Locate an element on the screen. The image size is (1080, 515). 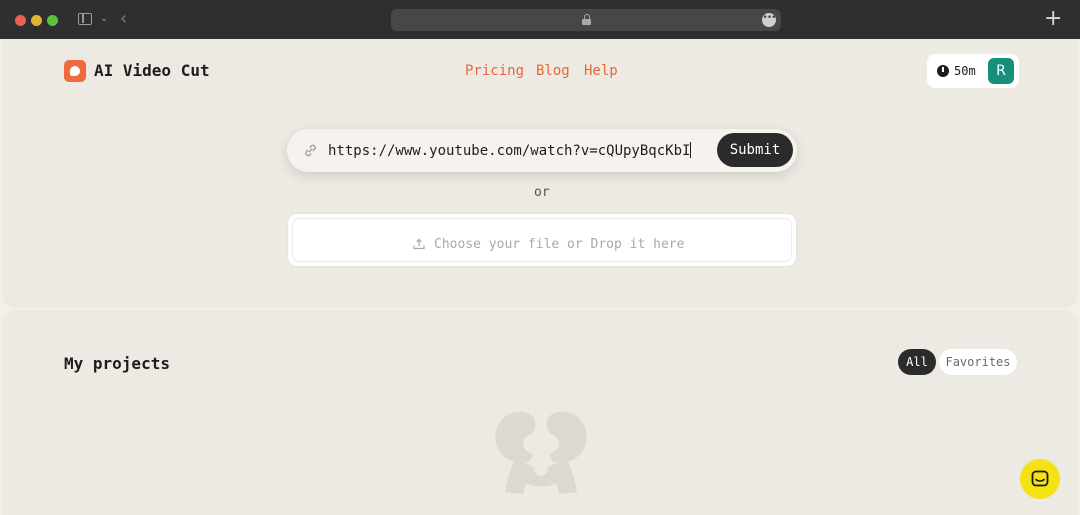
credits-remaining: 50m is located at coordinates (965, 71).